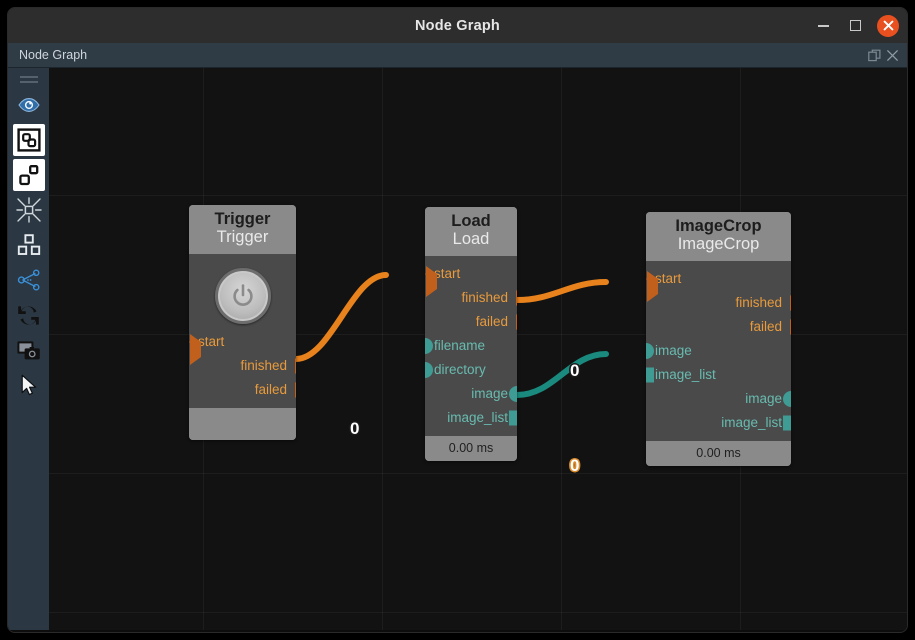  I want to click on window-controls, so click(854, 25).